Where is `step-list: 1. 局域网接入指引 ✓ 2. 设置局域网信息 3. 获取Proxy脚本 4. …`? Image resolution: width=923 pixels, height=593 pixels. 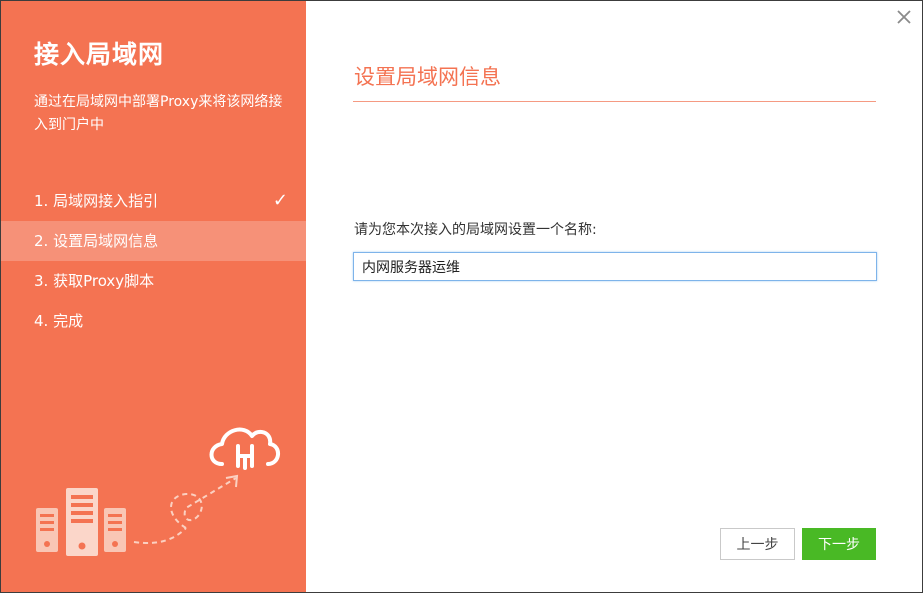
step-list: 1. 局域网接入指引 ✓ 2. 设置局域网信息 3. 获取Proxy脚本 4. … is located at coordinates (153, 261).